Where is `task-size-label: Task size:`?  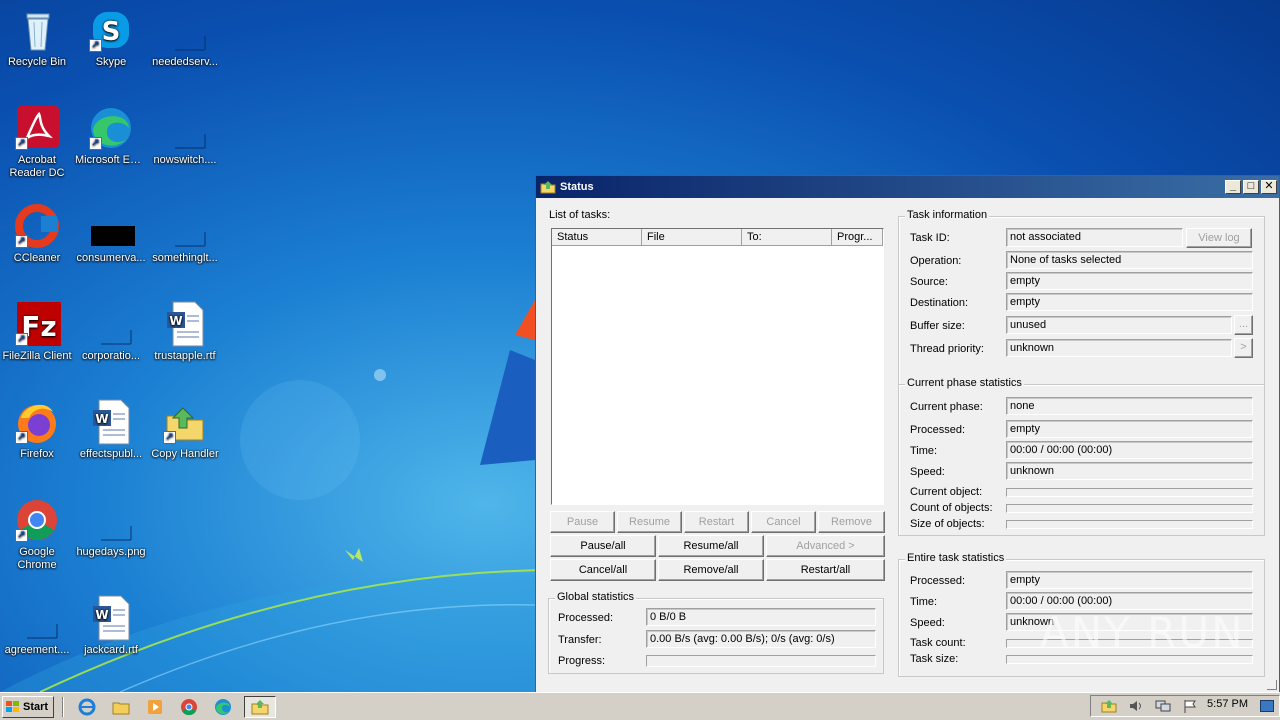 task-size-label: Task size: is located at coordinates (934, 659).